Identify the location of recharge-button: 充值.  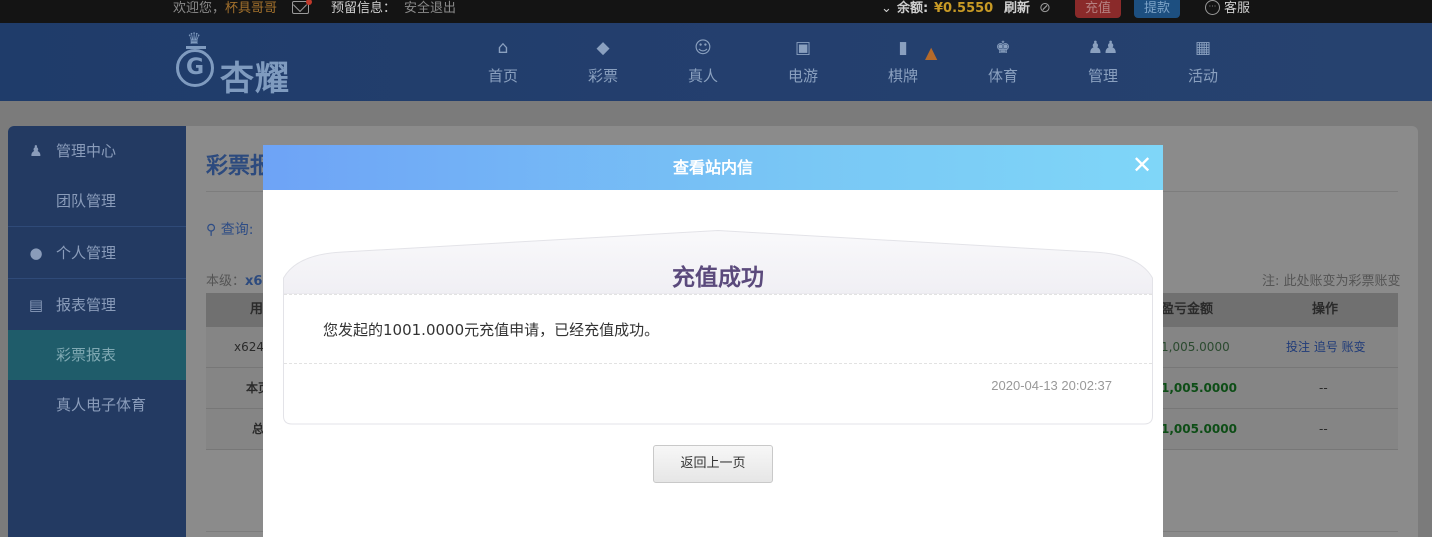
(1098, 9).